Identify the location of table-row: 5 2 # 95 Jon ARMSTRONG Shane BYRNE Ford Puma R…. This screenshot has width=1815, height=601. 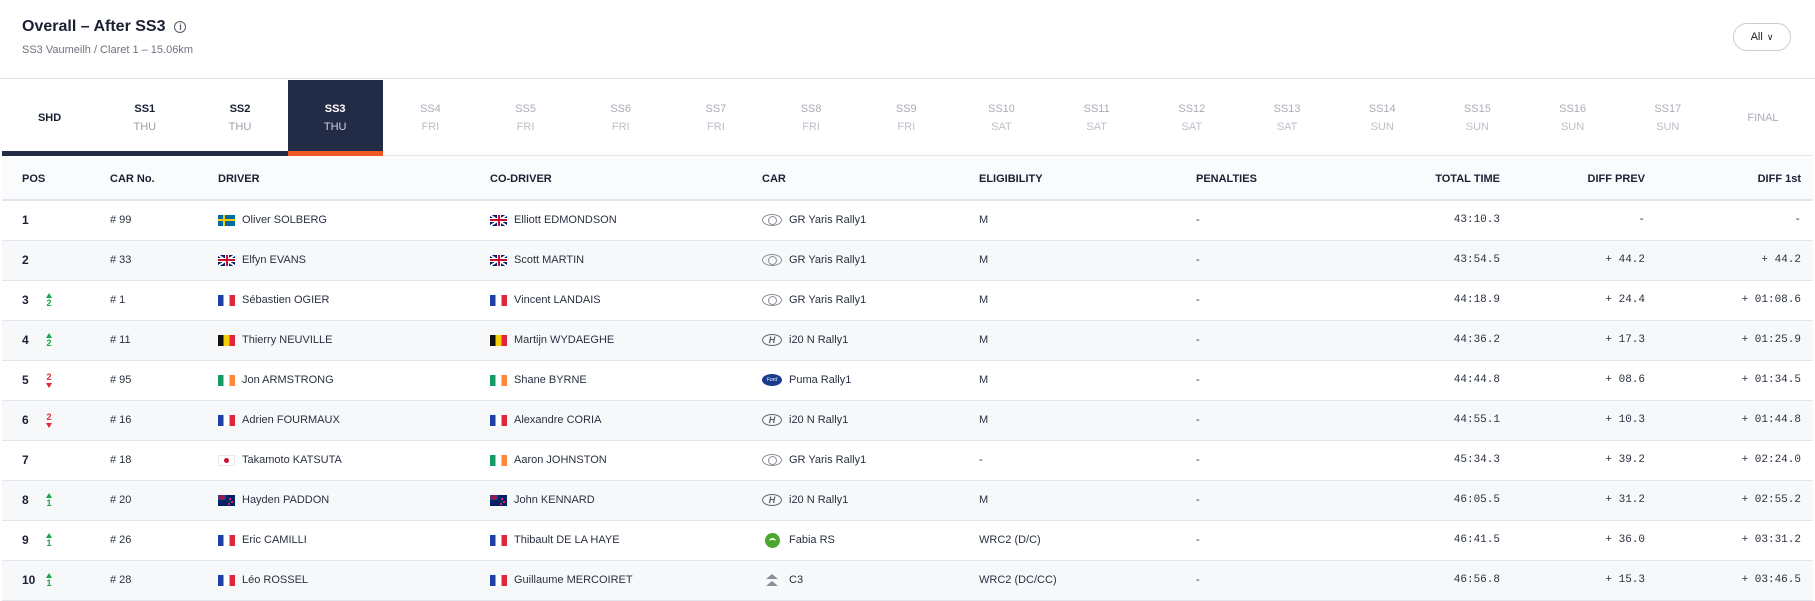
(907, 380).